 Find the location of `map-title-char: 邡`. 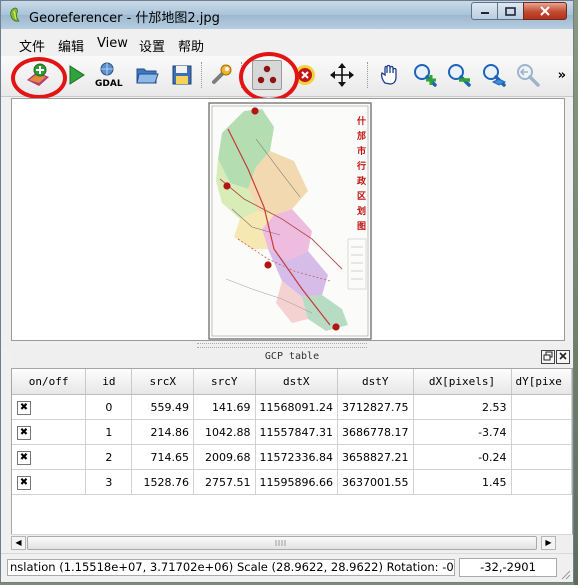

map-title-char: 邡 is located at coordinates (361, 136).